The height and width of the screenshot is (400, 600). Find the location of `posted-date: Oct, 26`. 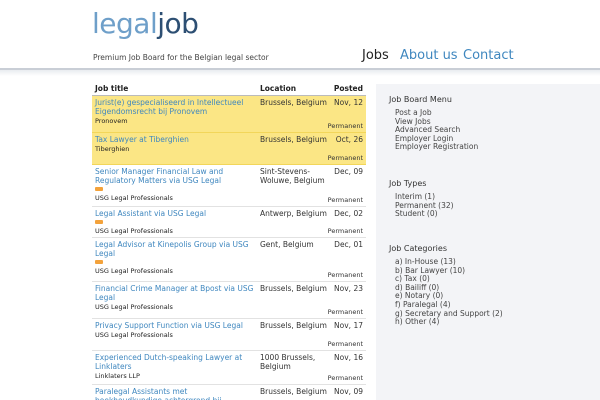

posted-date: Oct, 26 is located at coordinates (349, 139).